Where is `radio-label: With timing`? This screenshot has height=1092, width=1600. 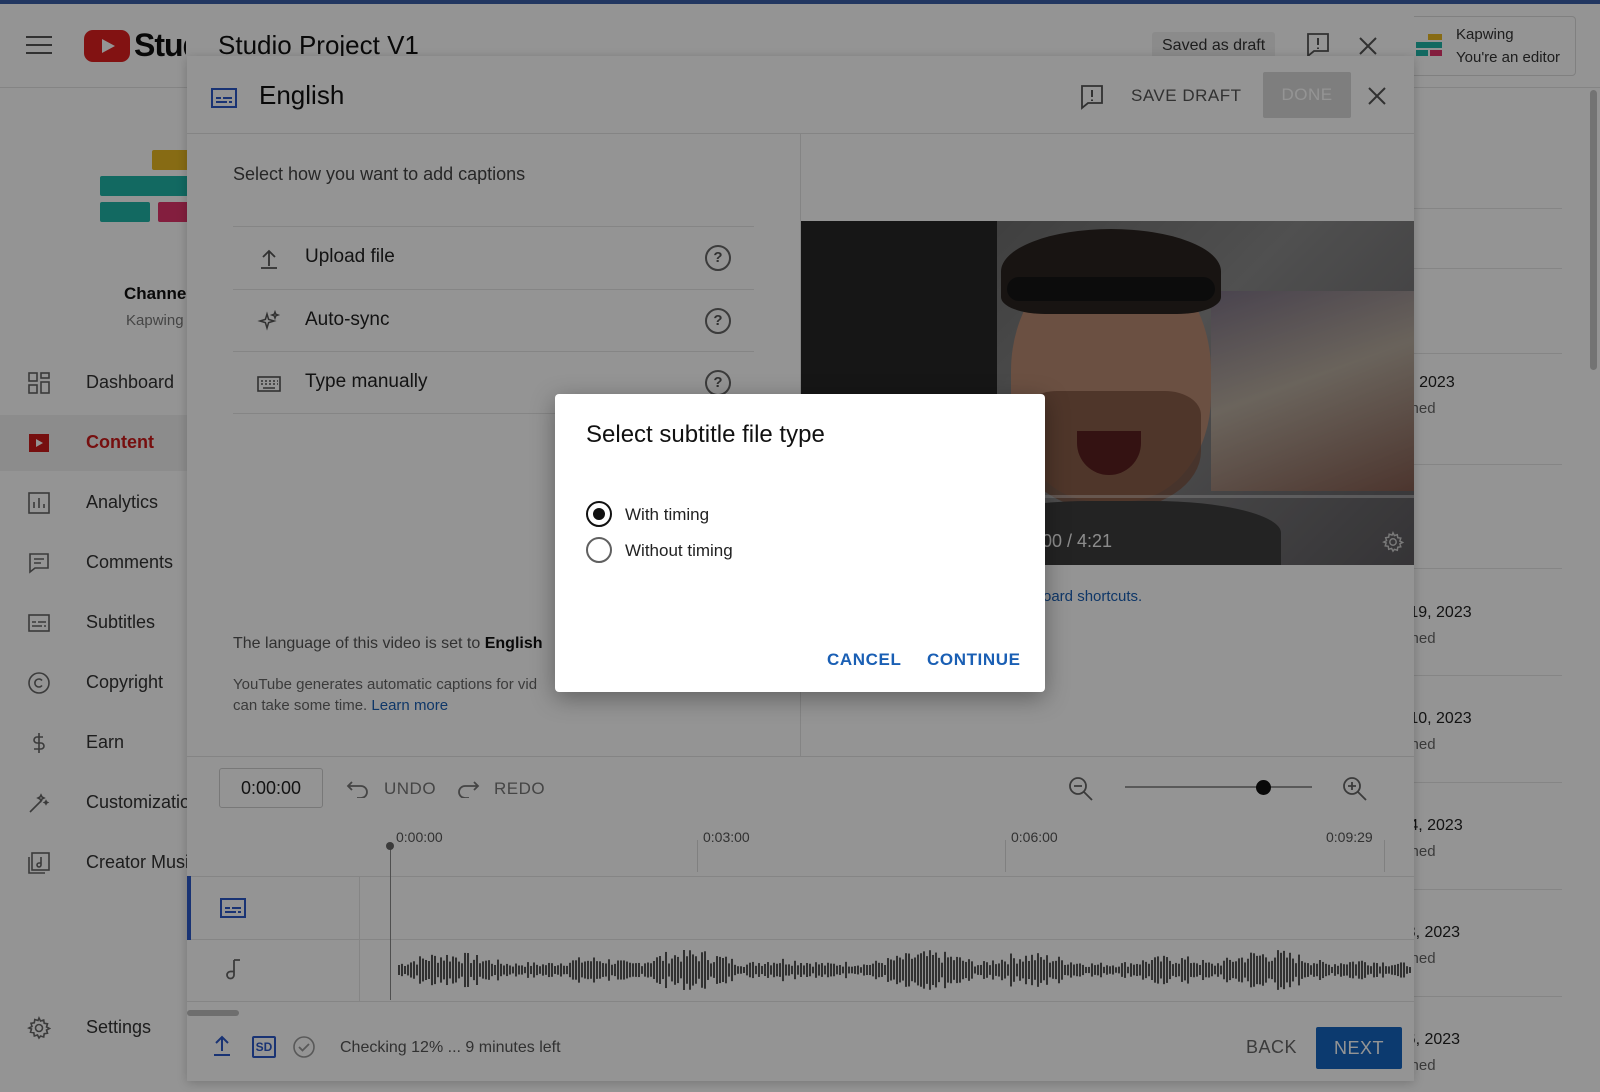
radio-label: With timing is located at coordinates (667, 514).